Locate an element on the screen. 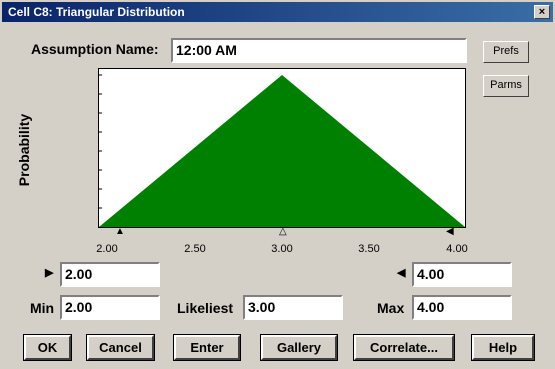  prefs-button: Prefs is located at coordinates (506, 52).